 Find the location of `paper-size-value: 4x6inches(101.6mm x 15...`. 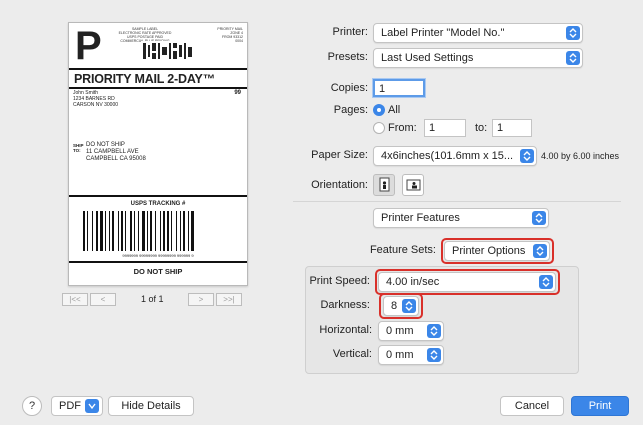

paper-size-value: 4x6inches(101.6mm x 15... is located at coordinates (447, 156).